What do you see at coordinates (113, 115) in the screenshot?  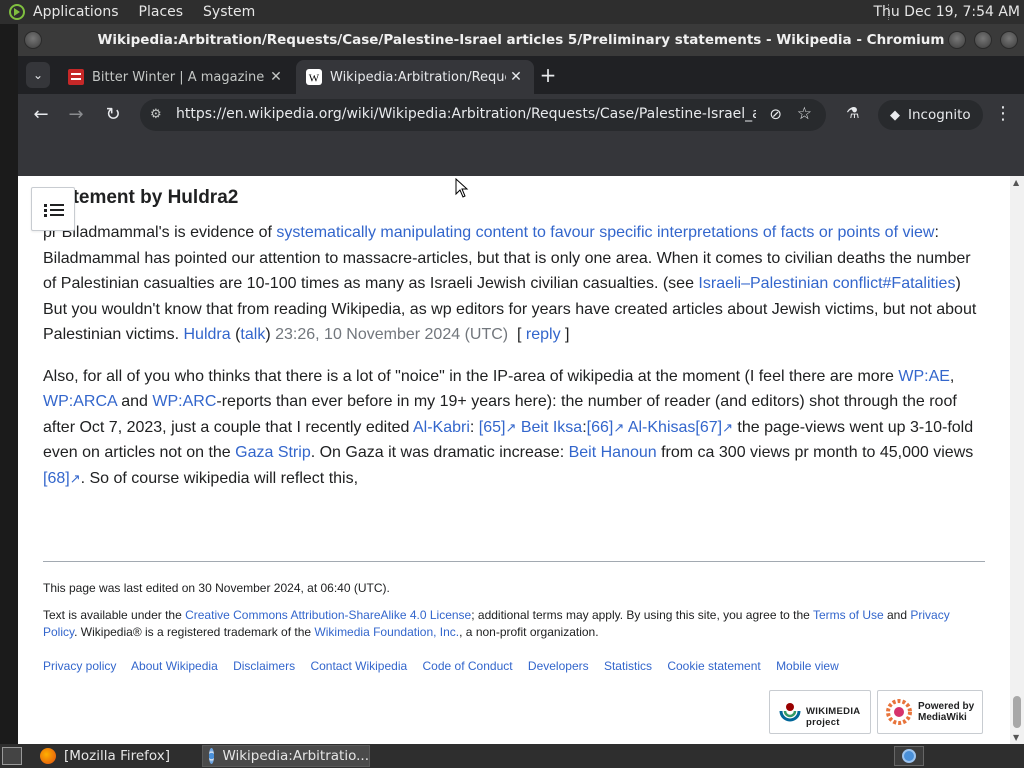 I see `reload-icon: ↻` at bounding box center [113, 115].